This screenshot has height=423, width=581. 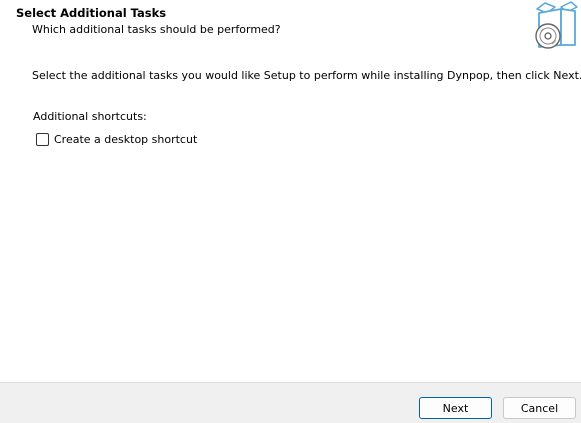 I want to click on additional-shortcuts-label: Additional shortcuts:, so click(x=90, y=116).